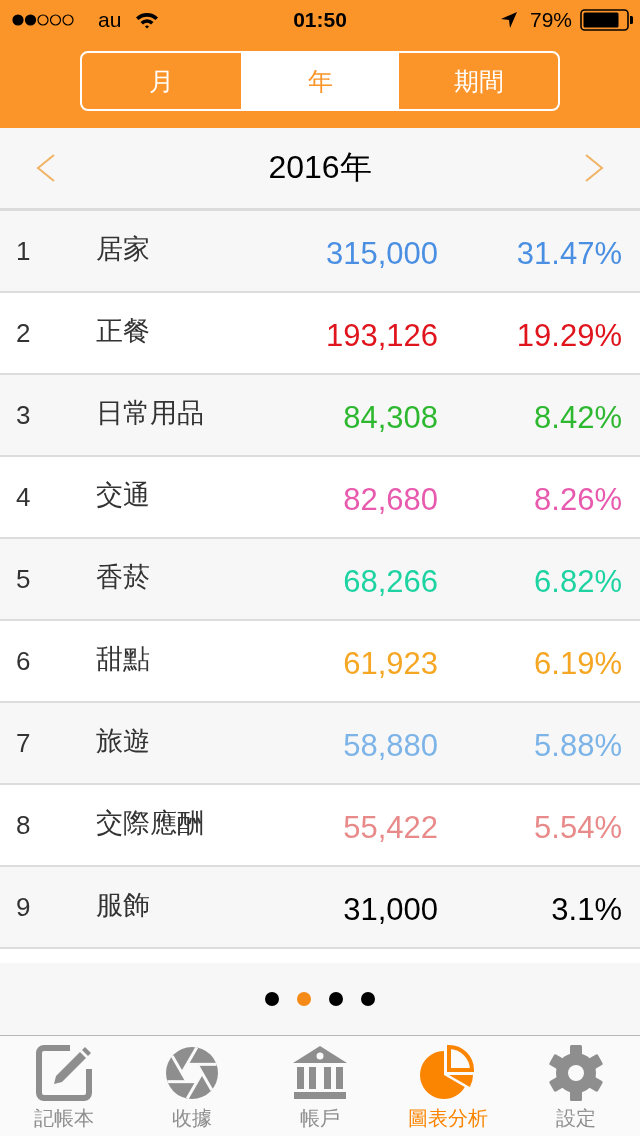 The height and width of the screenshot is (1136, 640). What do you see at coordinates (123, 577) in the screenshot?
I see `category-name: 香菸` at bounding box center [123, 577].